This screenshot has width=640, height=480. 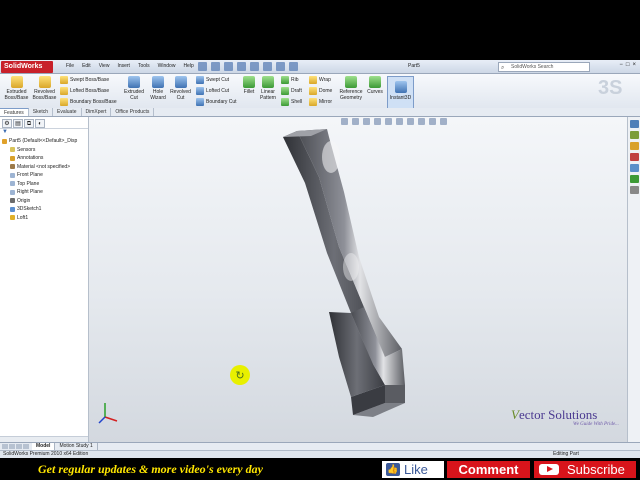 What do you see at coordinates (400, 92) in the screenshot?
I see `instant3d-button: Instant3D` at bounding box center [400, 92].